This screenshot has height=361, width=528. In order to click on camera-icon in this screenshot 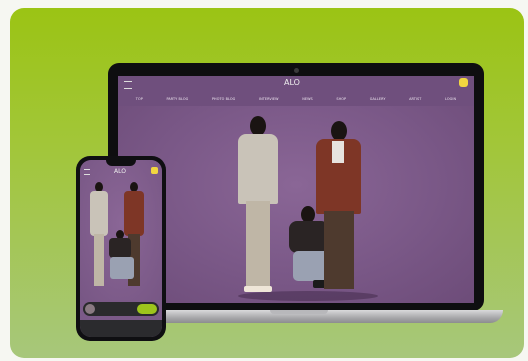, I will do `click(296, 70)`.